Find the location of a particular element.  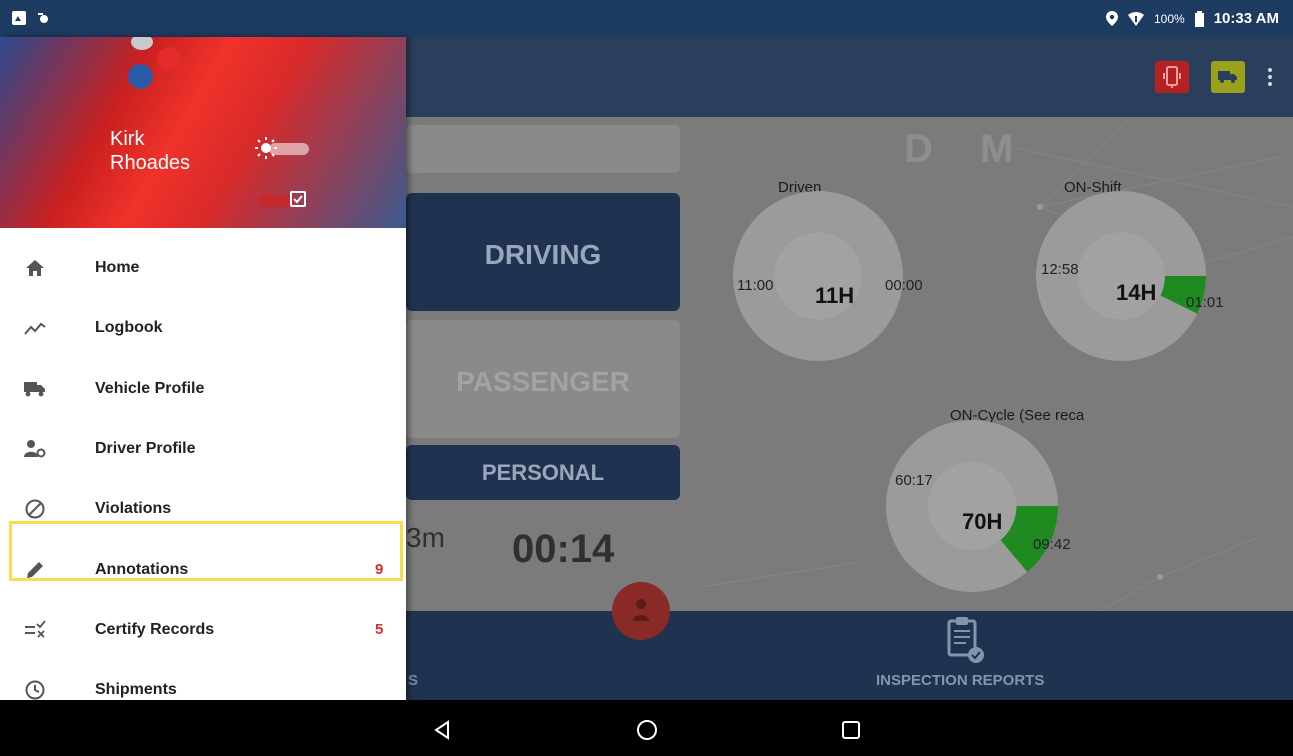

theme-toggle is located at coordinates (282, 148).